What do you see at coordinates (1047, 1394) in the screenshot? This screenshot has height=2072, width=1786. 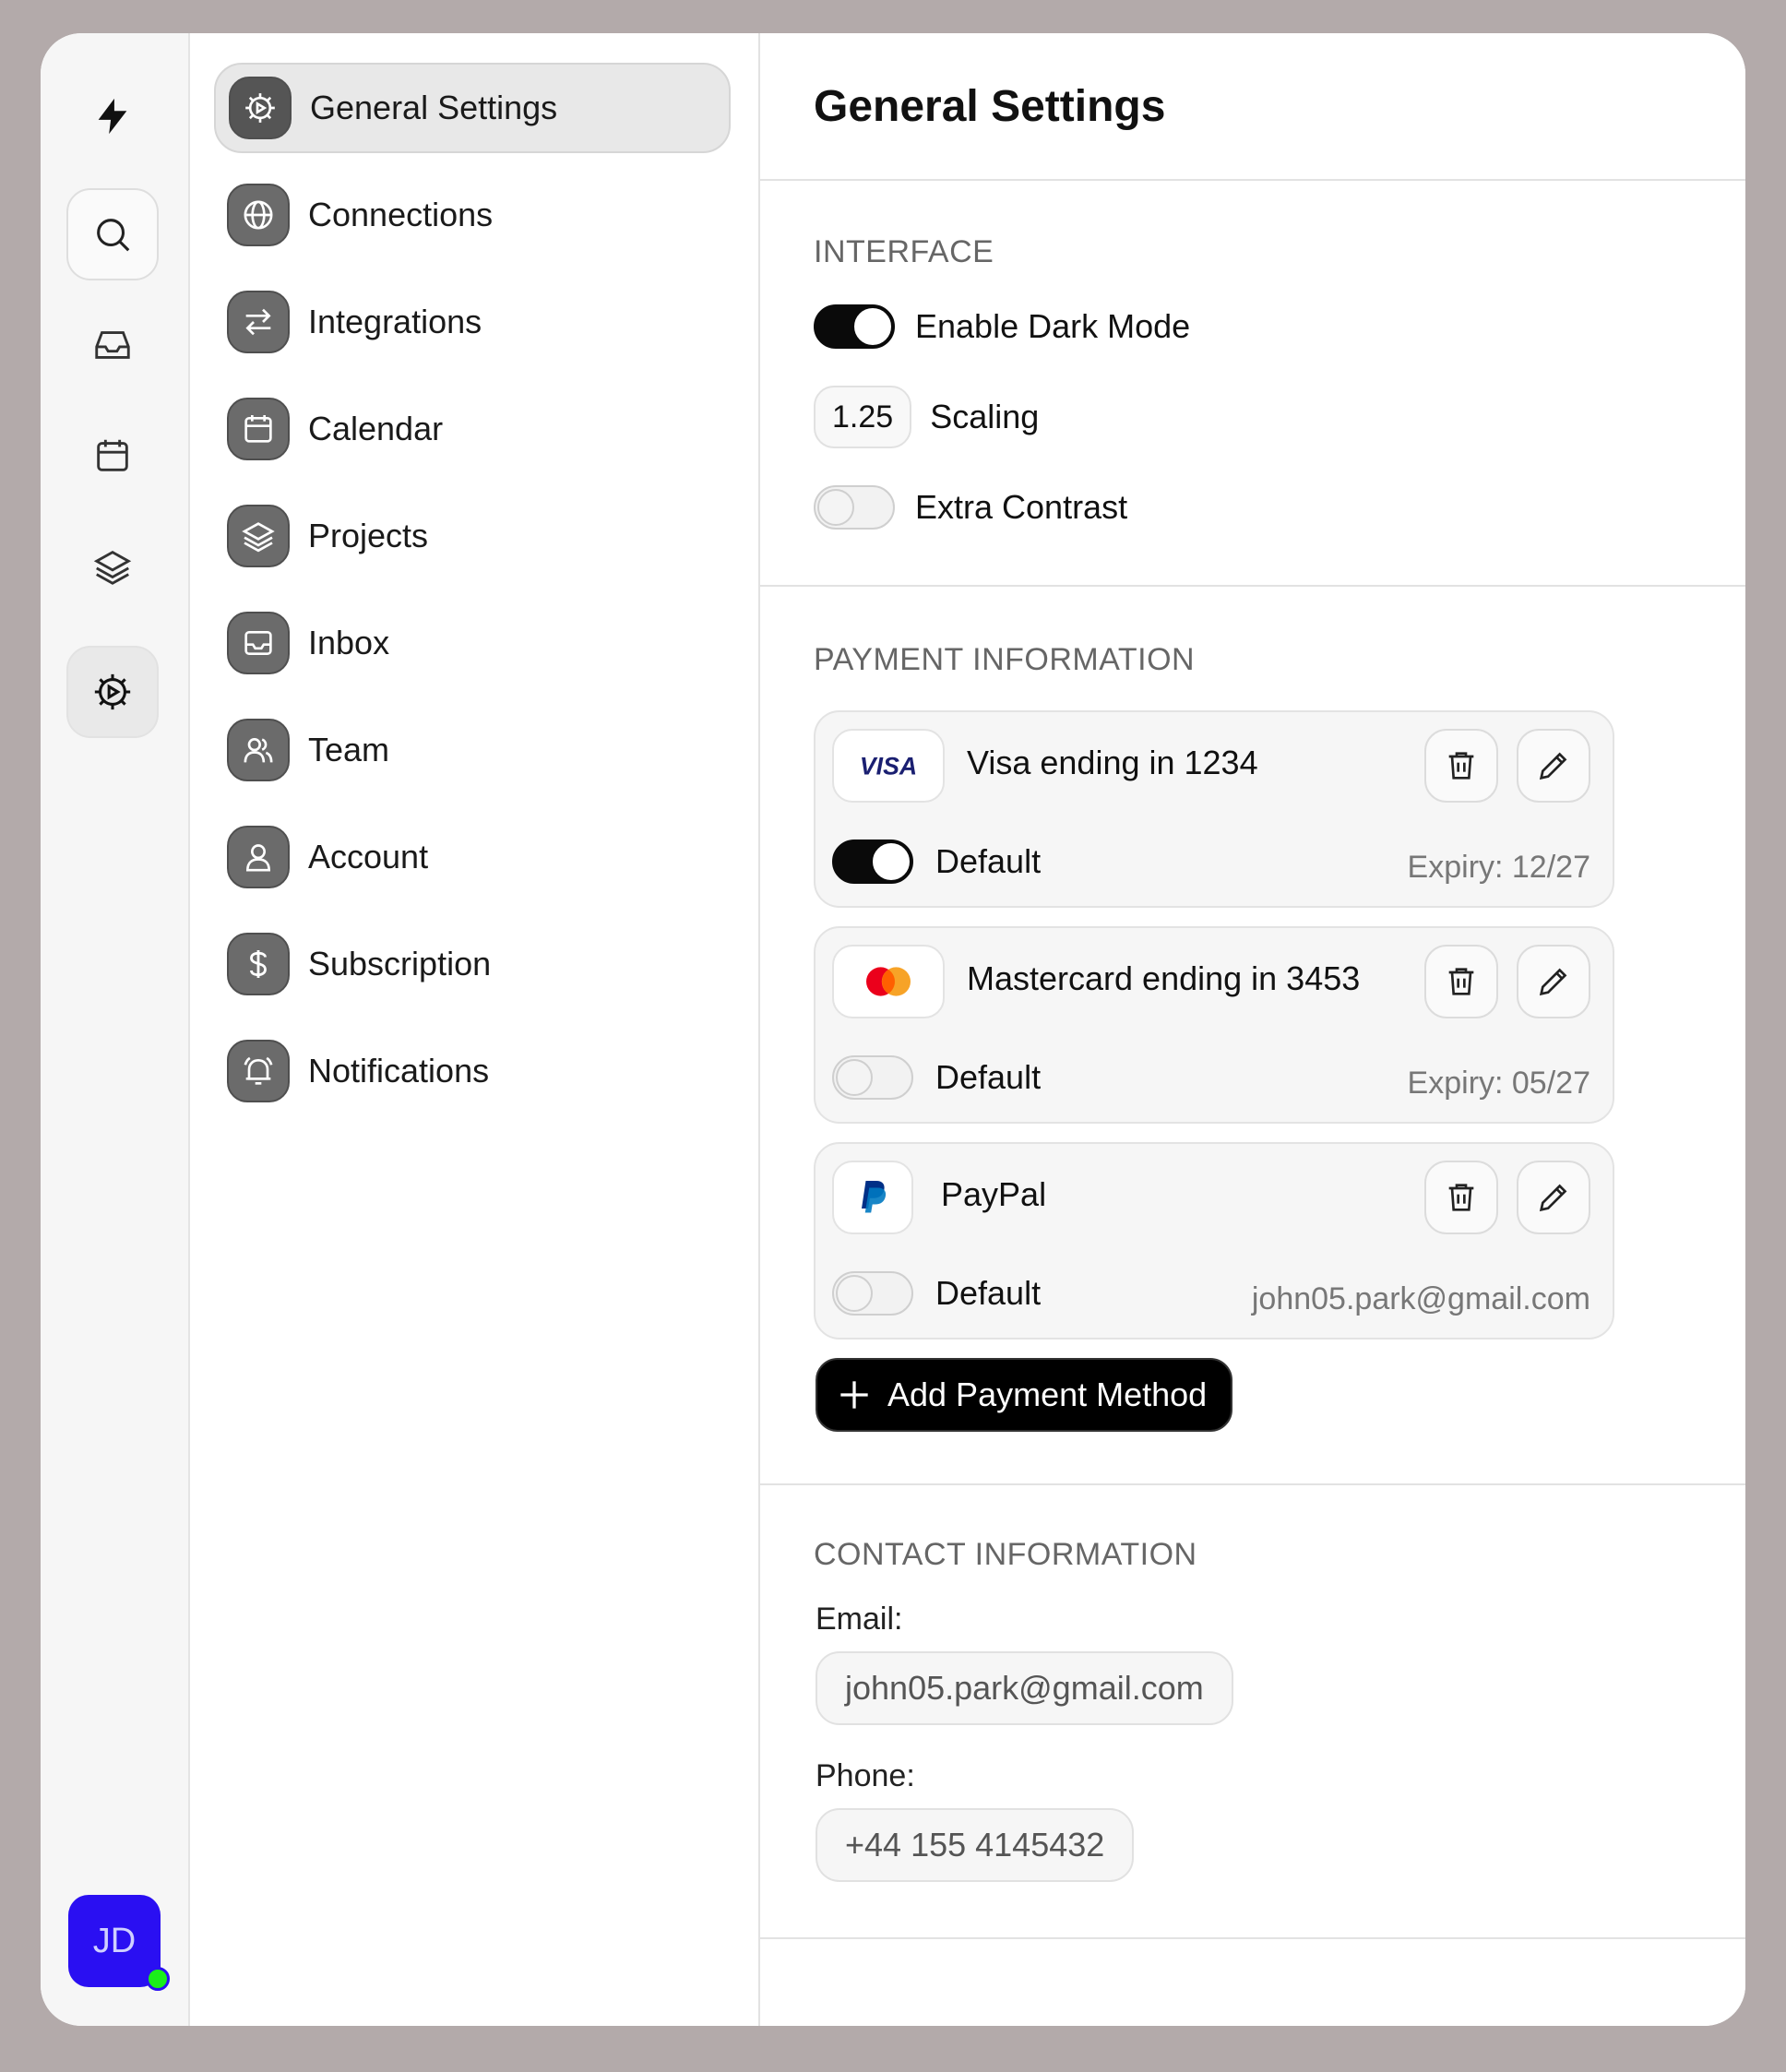 I see `add-payment-method-label: Add Payment Method` at bounding box center [1047, 1394].